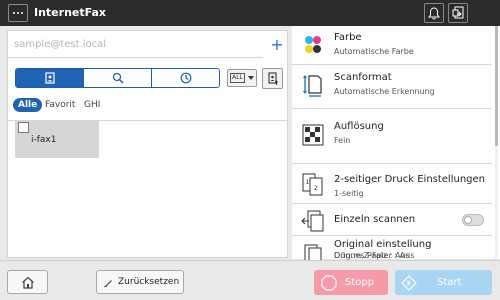  I want to click on app-title: InternetFax, so click(70, 12).